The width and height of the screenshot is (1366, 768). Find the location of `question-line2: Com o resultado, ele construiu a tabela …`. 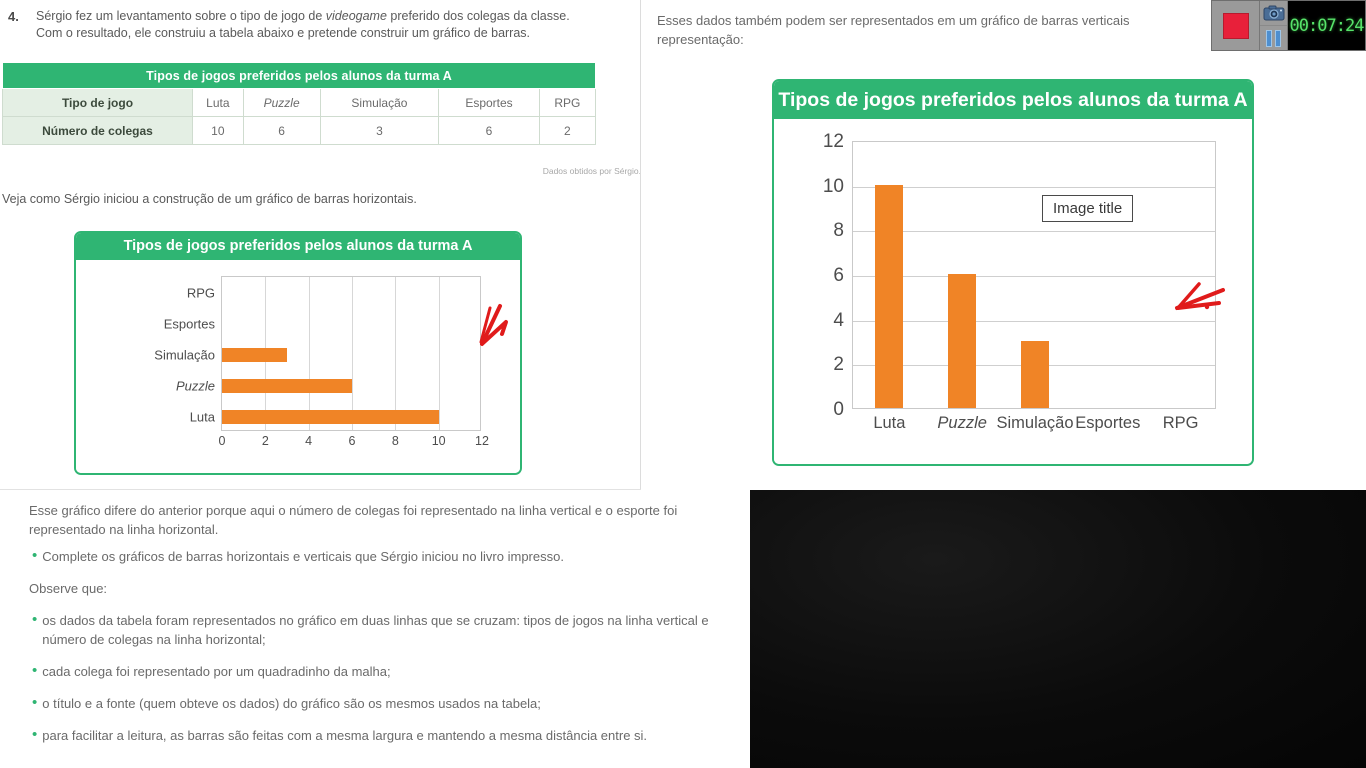

question-line2: Com o resultado, ele construiu a tabela … is located at coordinates (283, 33).